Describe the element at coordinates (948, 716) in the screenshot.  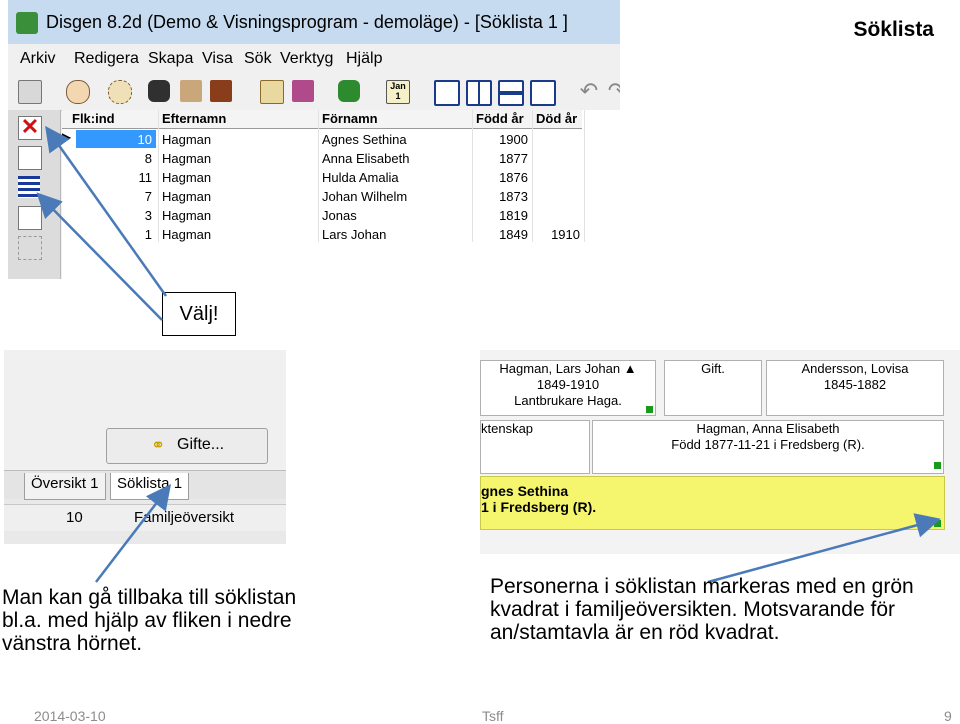
I see `footer-page: 9` at that location.